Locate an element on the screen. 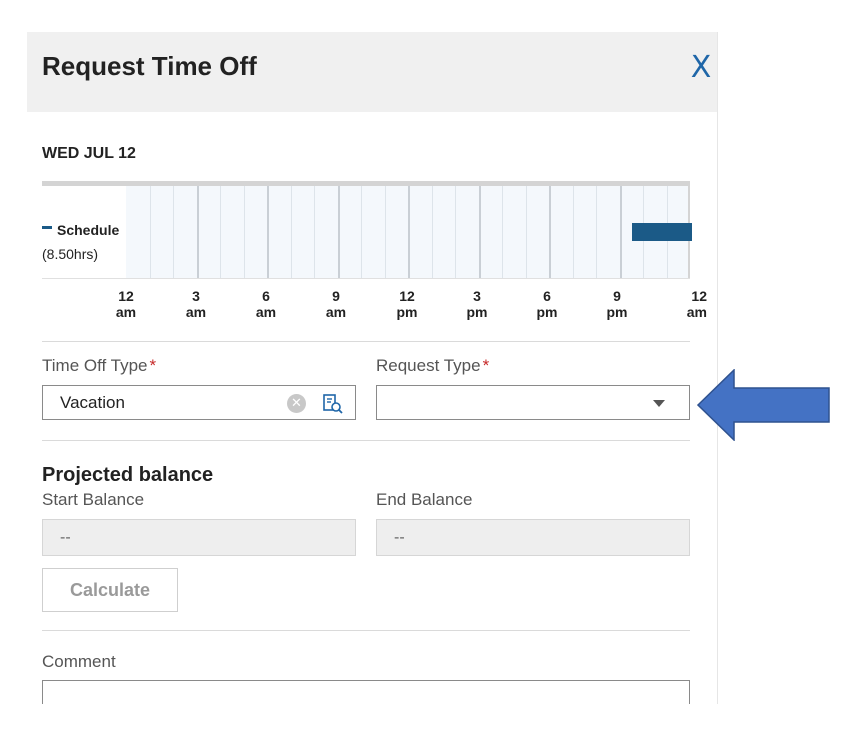  schedule-shift-bar is located at coordinates (662, 232).